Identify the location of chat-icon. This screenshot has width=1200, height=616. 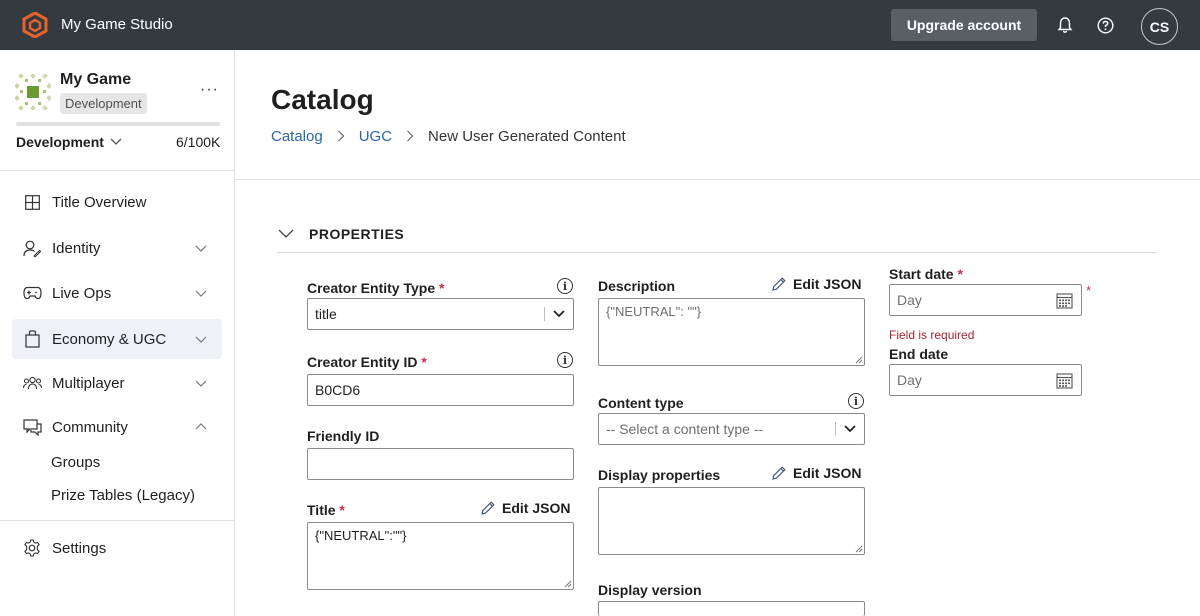
(32, 427).